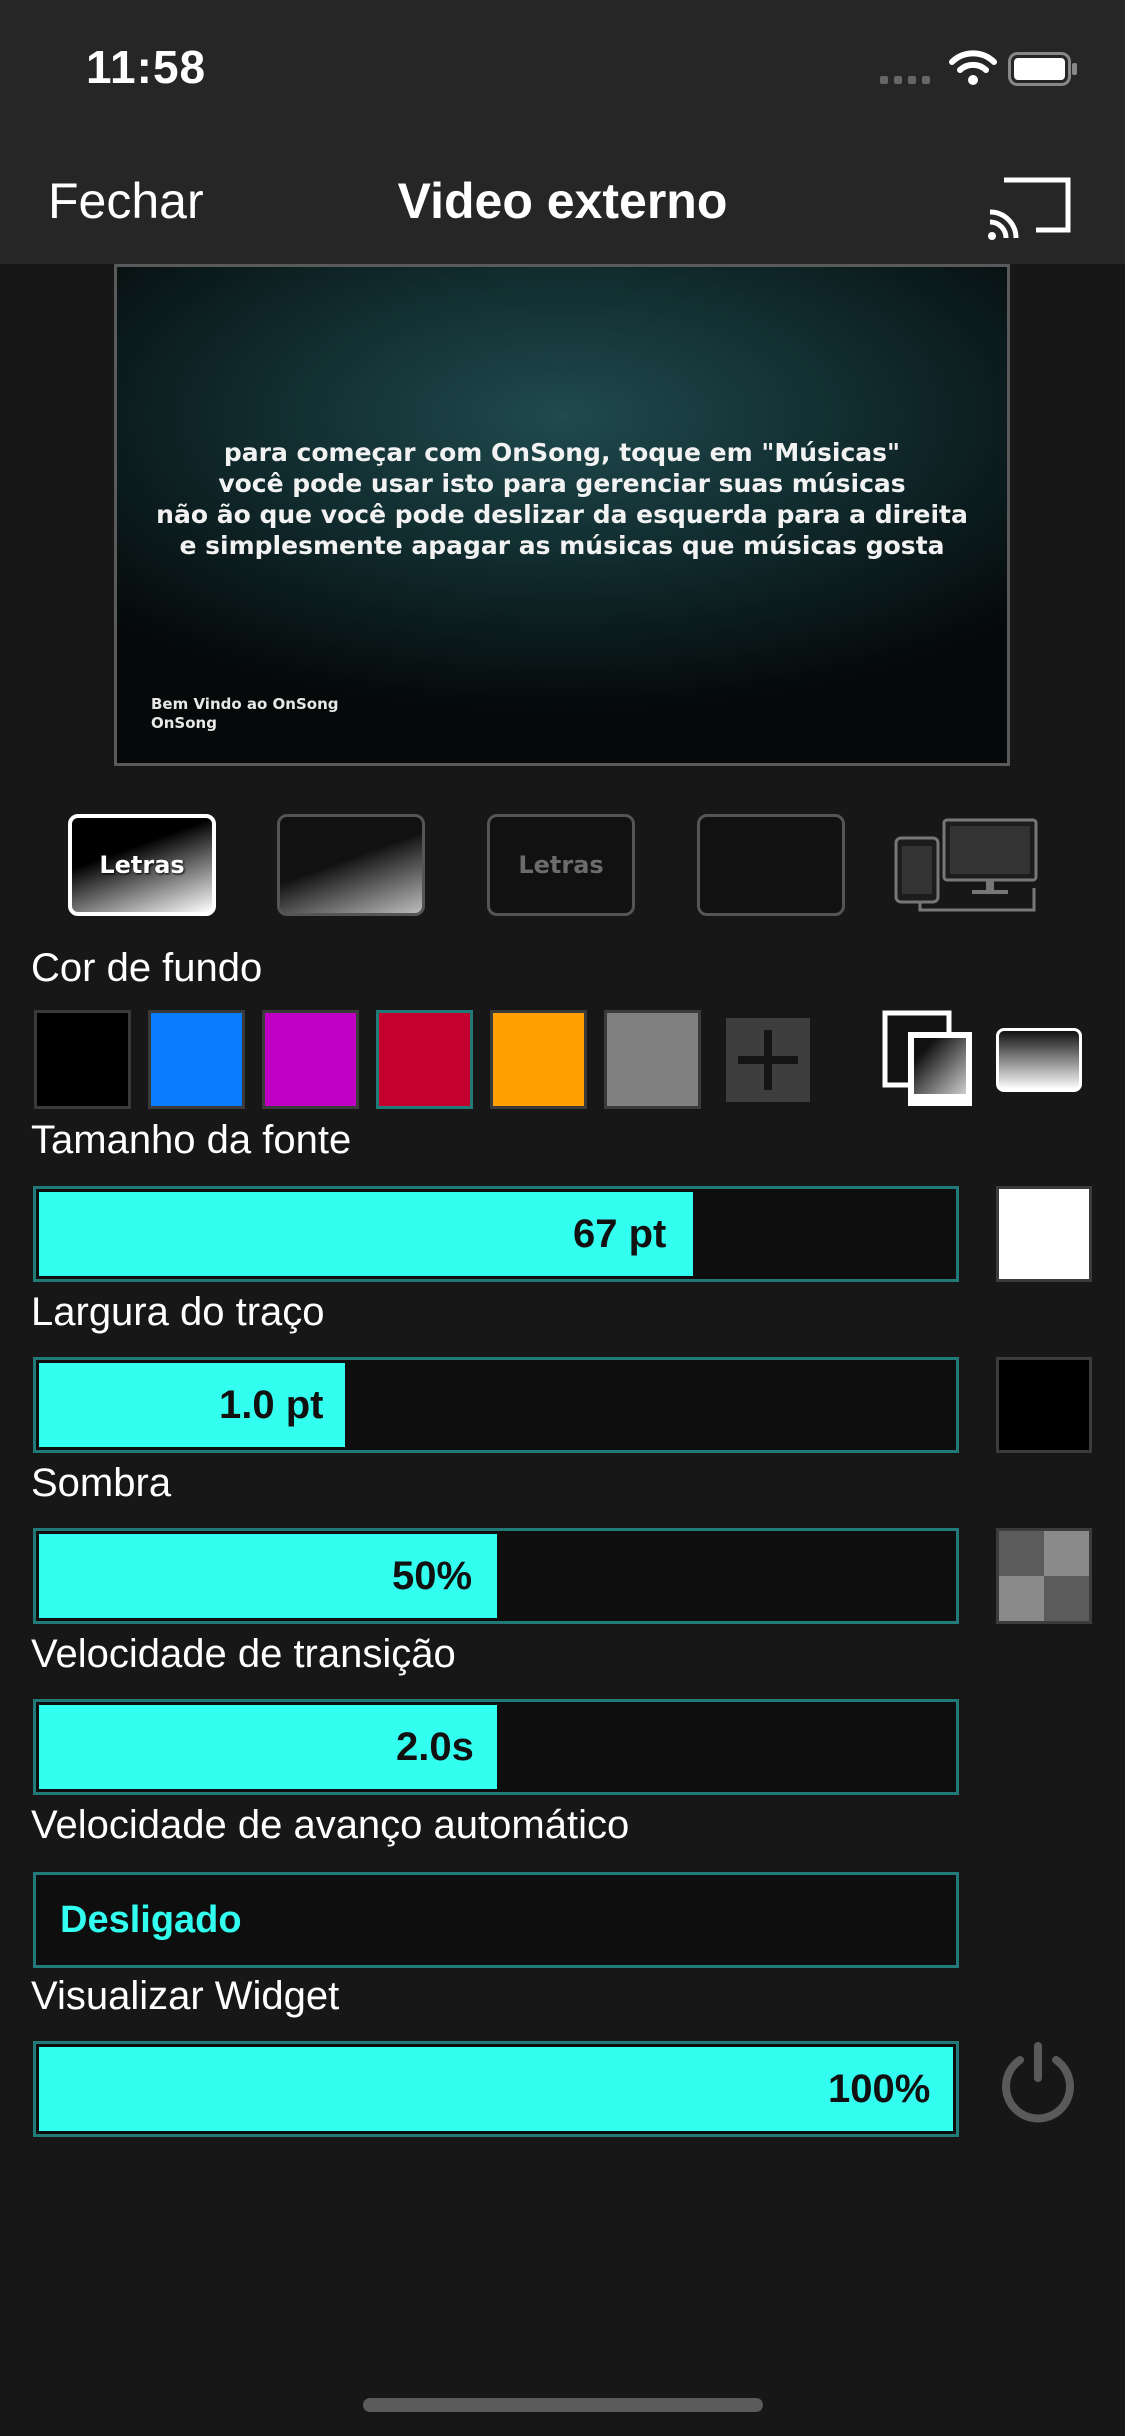 The width and height of the screenshot is (1125, 2436). I want to click on wifi-icon, so click(973, 67).